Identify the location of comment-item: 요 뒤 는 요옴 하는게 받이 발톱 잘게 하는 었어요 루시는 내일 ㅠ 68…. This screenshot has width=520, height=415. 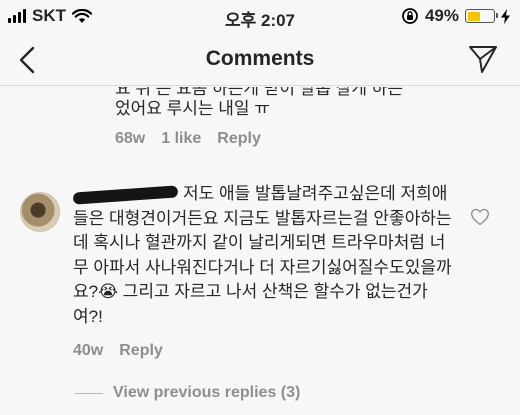
(310, 117).